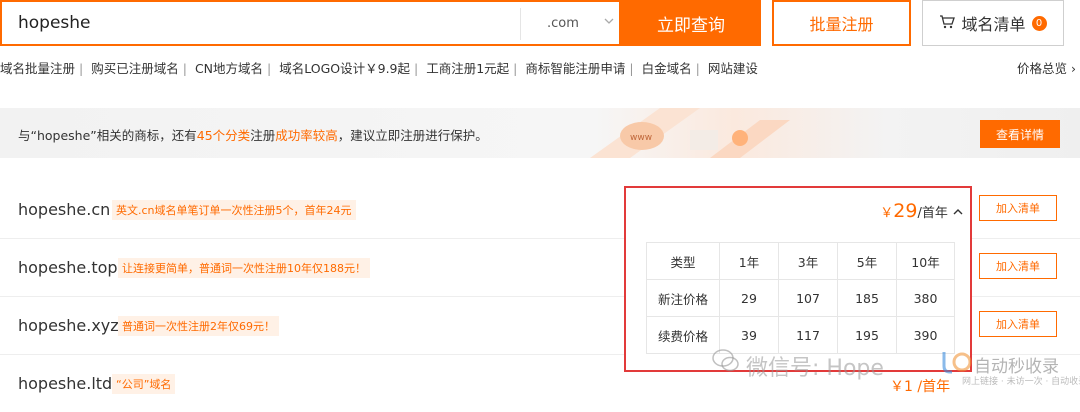 This screenshot has width=1080, height=412. What do you see at coordinates (932, 213) in the screenshot?
I see `price-unit: /首年` at bounding box center [932, 213].